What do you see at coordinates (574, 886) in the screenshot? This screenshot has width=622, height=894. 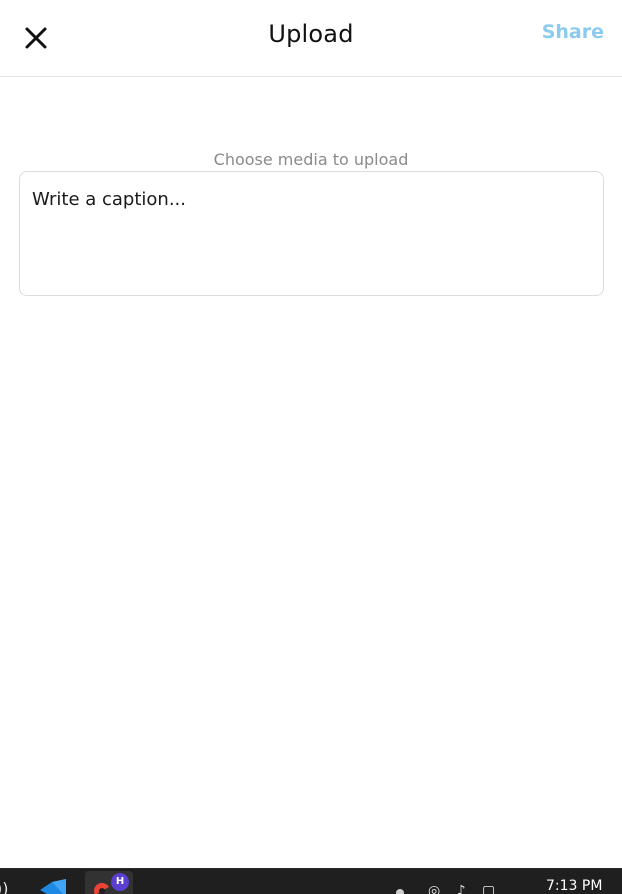 I see `taskbar-clock: 7:13 PM` at bounding box center [574, 886].